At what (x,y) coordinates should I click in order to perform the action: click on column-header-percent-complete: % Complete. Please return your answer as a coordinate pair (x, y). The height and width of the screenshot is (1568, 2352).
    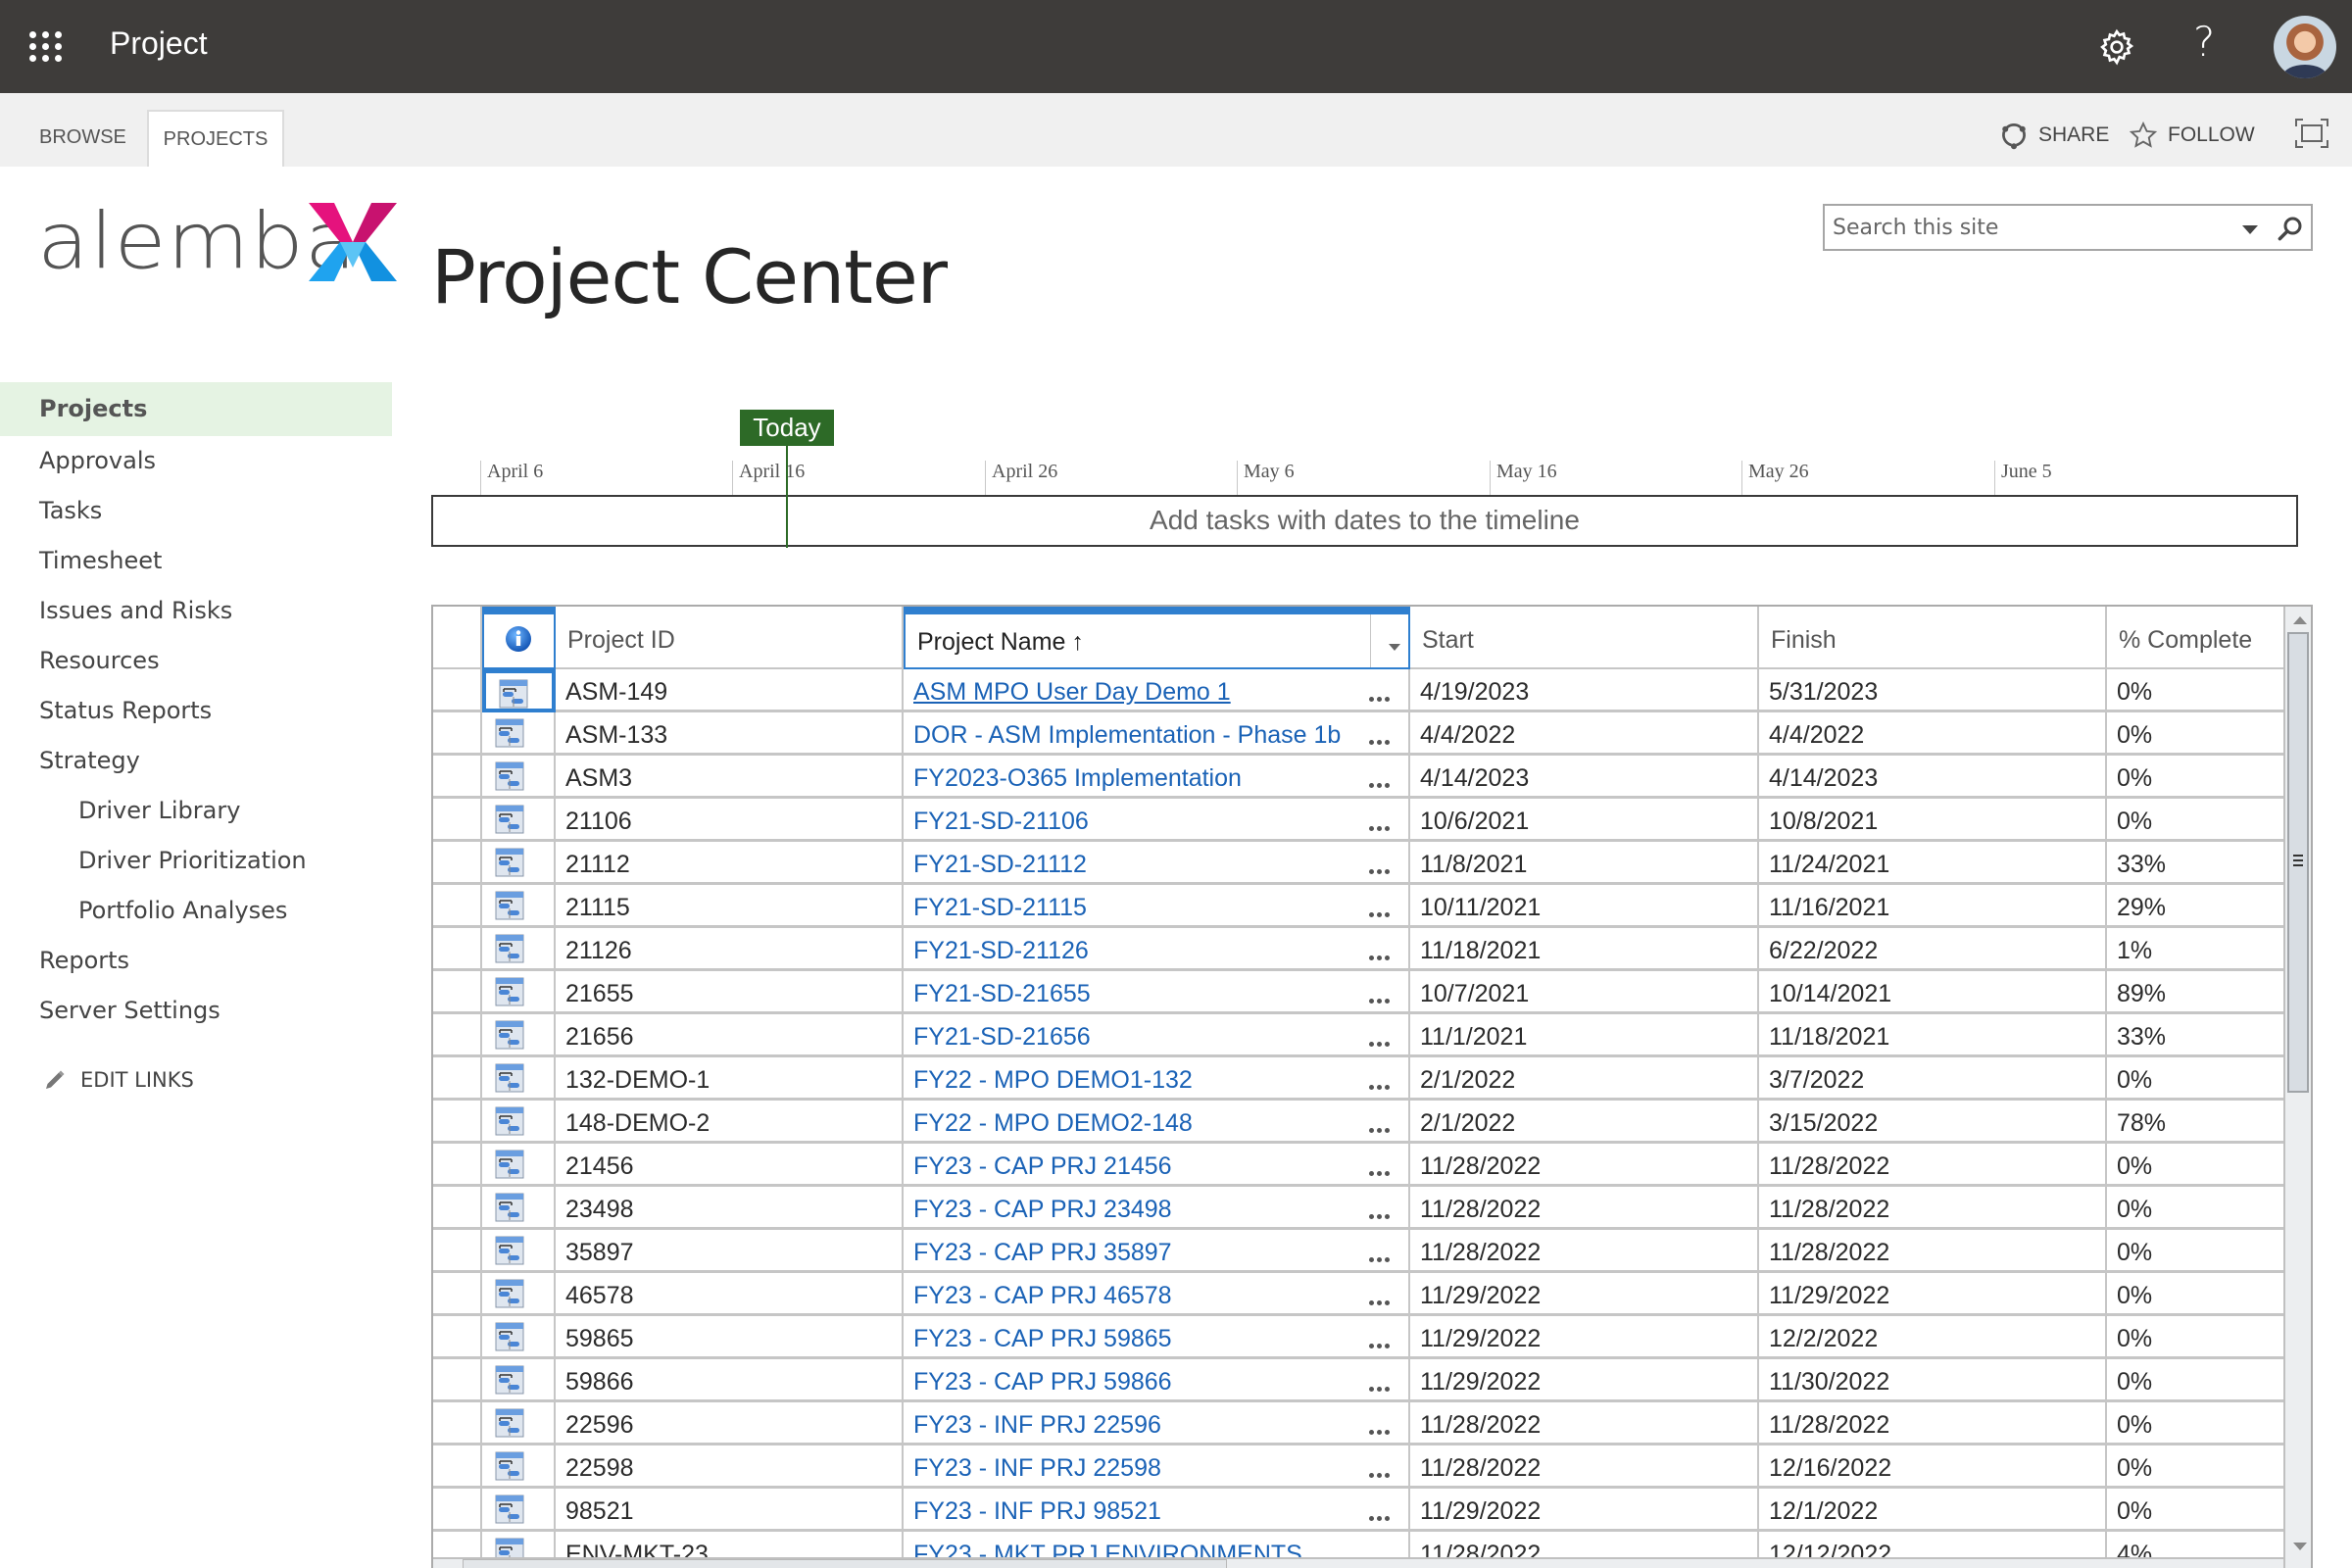
    Looking at the image, I should click on (2195, 638).